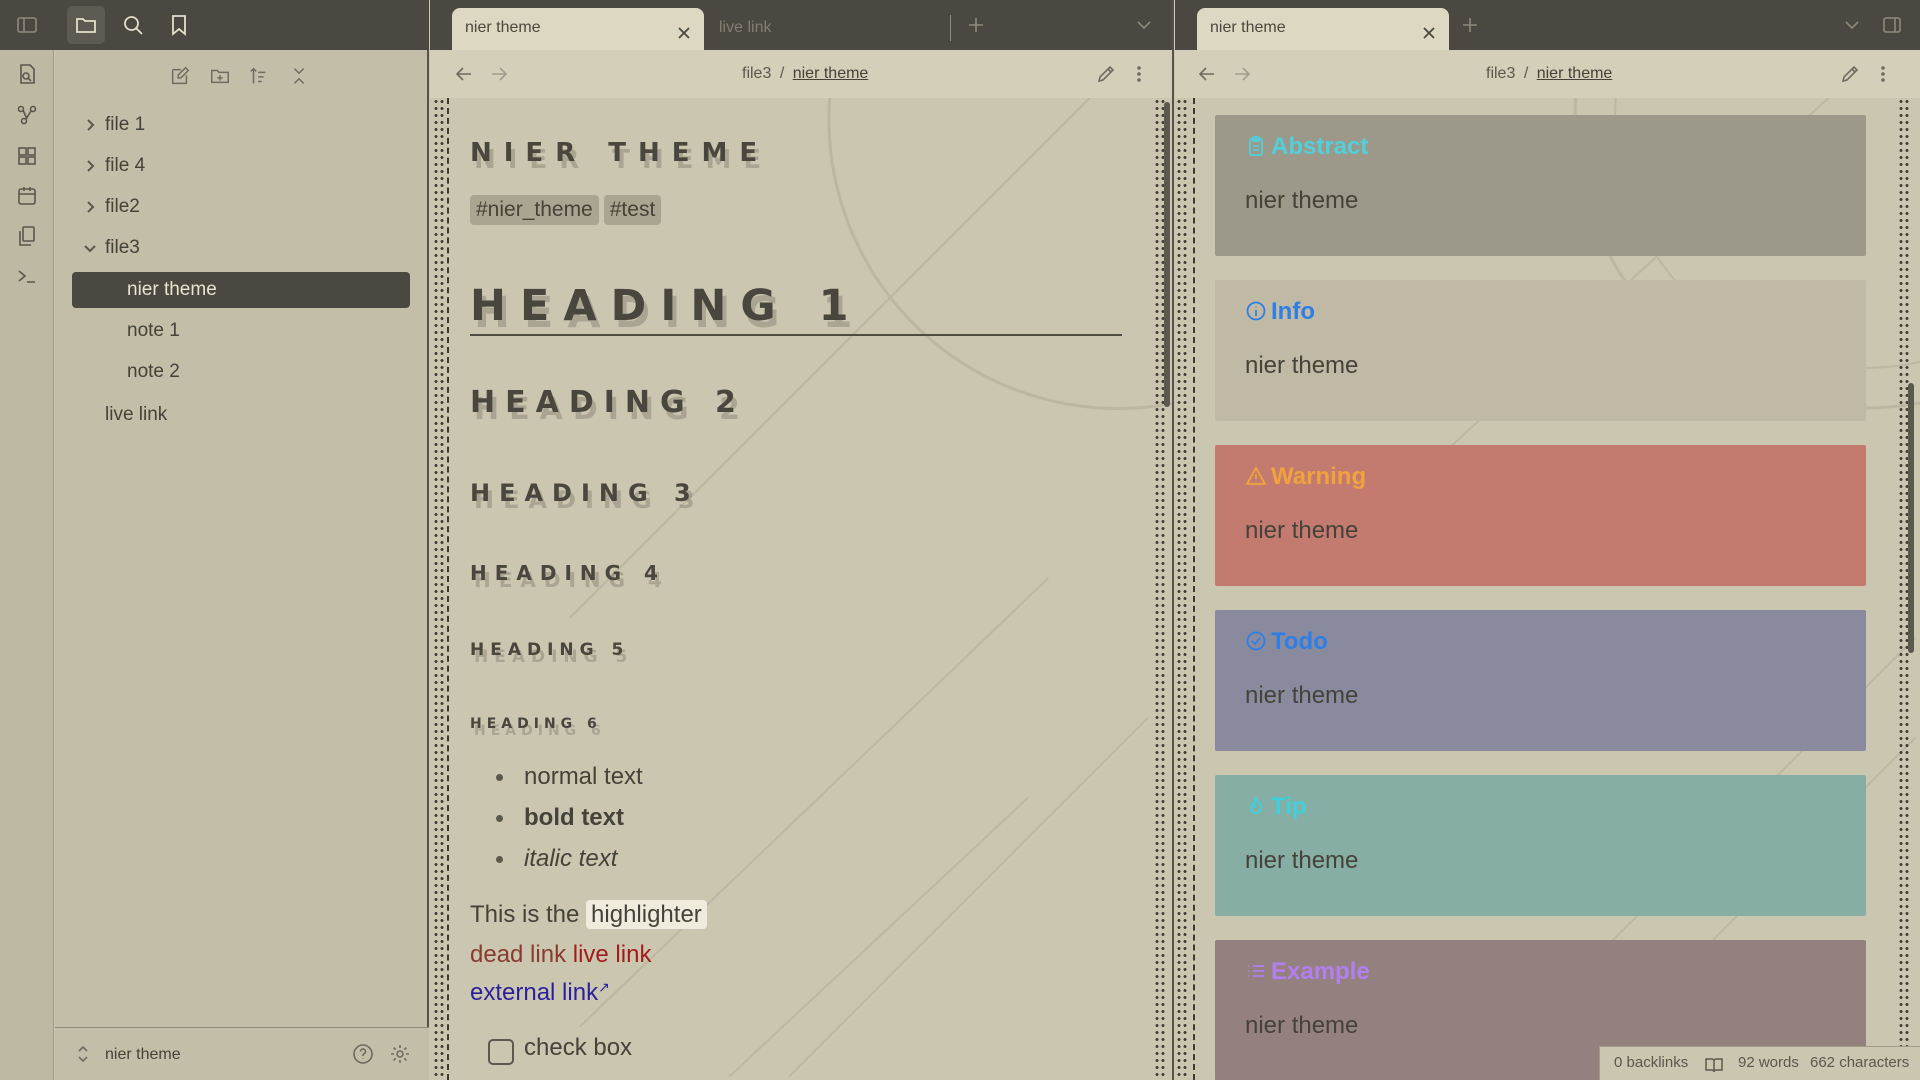 This screenshot has width=1920, height=1080. Describe the element at coordinates (632, 210) in the screenshot. I see `tag-test: #test` at that location.